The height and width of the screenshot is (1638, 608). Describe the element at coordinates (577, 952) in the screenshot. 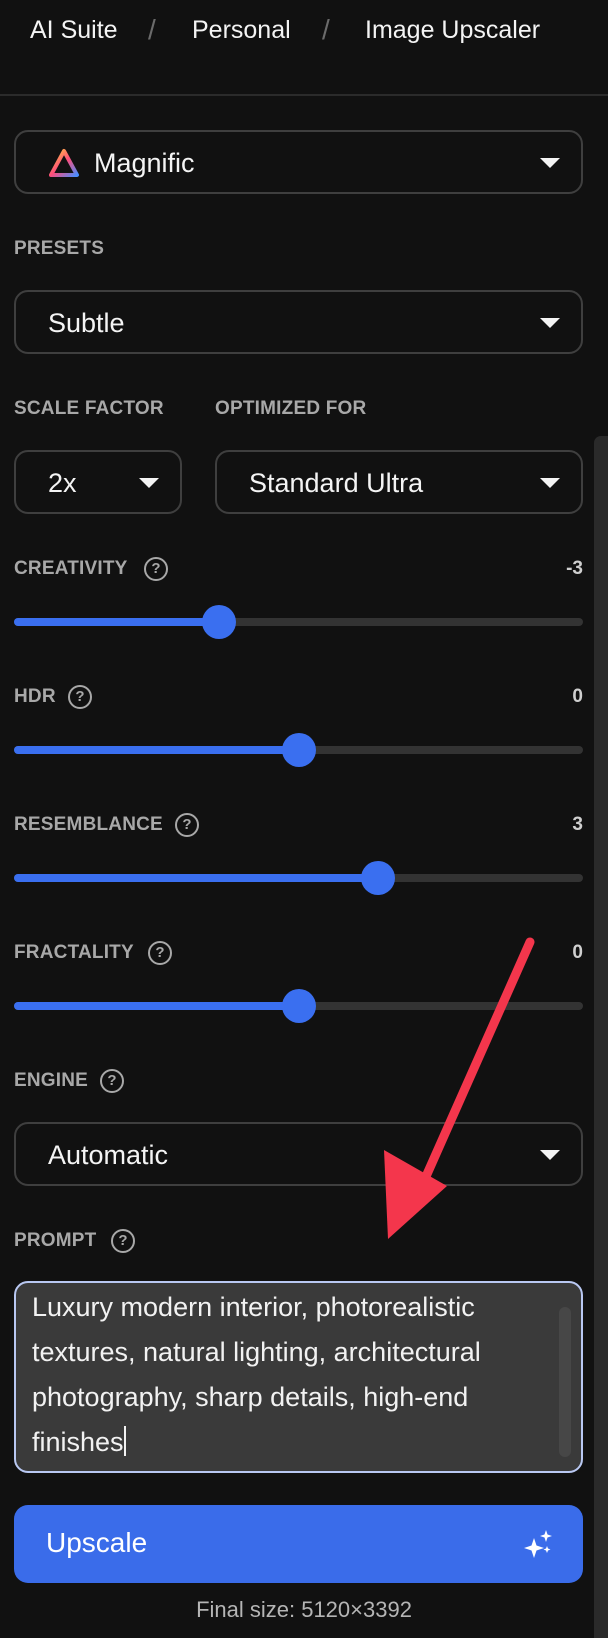

I see `fractality-value: 0` at that location.